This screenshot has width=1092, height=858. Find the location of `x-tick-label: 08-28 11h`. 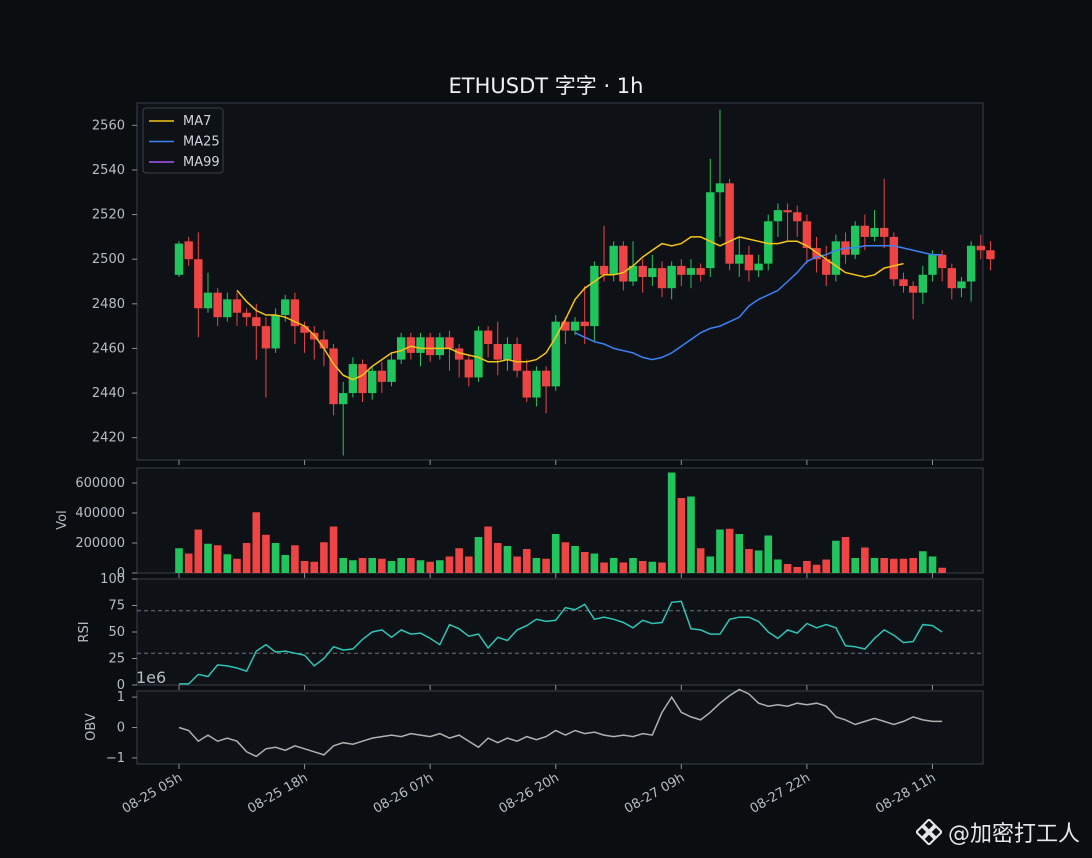

x-tick-label: 08-28 11h is located at coordinates (905, 793).